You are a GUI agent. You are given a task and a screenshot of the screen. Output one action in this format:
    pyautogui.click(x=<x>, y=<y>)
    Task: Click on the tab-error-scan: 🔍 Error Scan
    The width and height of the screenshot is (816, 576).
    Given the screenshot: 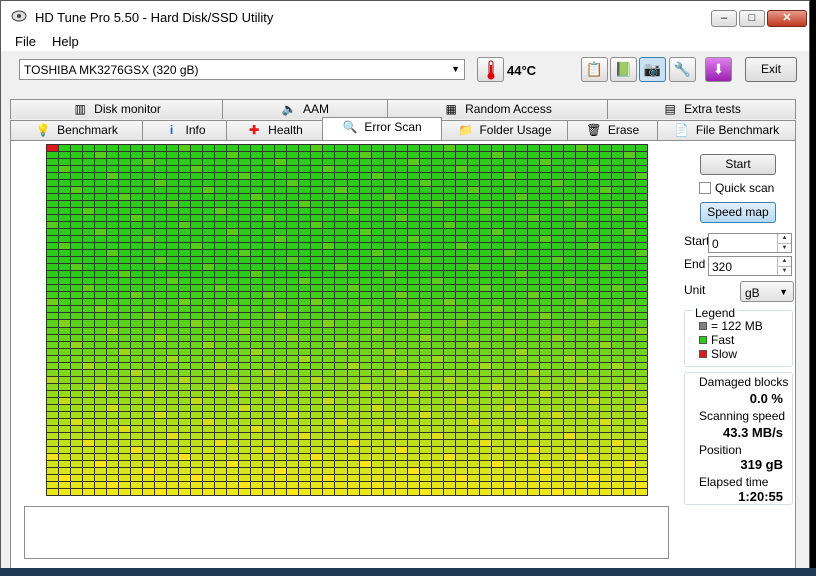 What is the action you would take?
    pyautogui.click(x=382, y=128)
    